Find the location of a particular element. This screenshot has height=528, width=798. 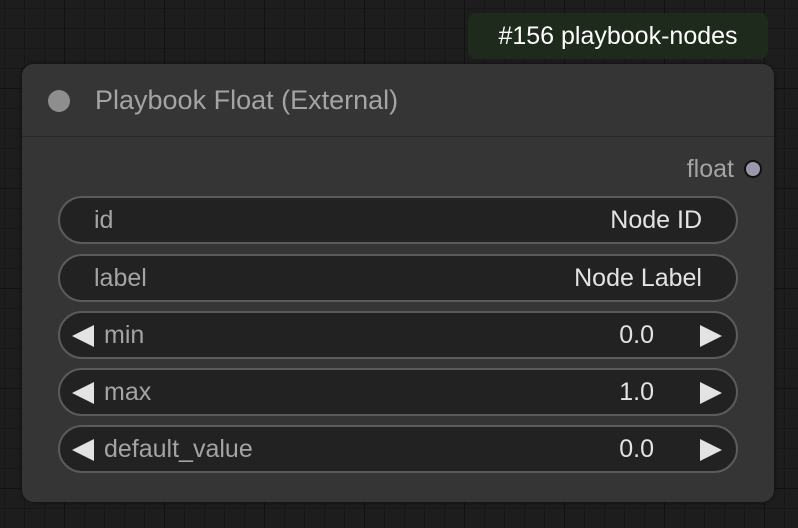

output-connector-icon is located at coordinates (753, 169).